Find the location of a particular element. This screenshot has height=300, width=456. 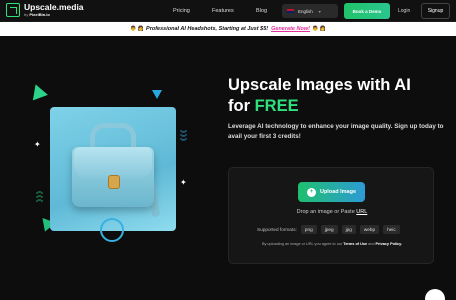

nav-pricing: Pricing is located at coordinates (181, 11).